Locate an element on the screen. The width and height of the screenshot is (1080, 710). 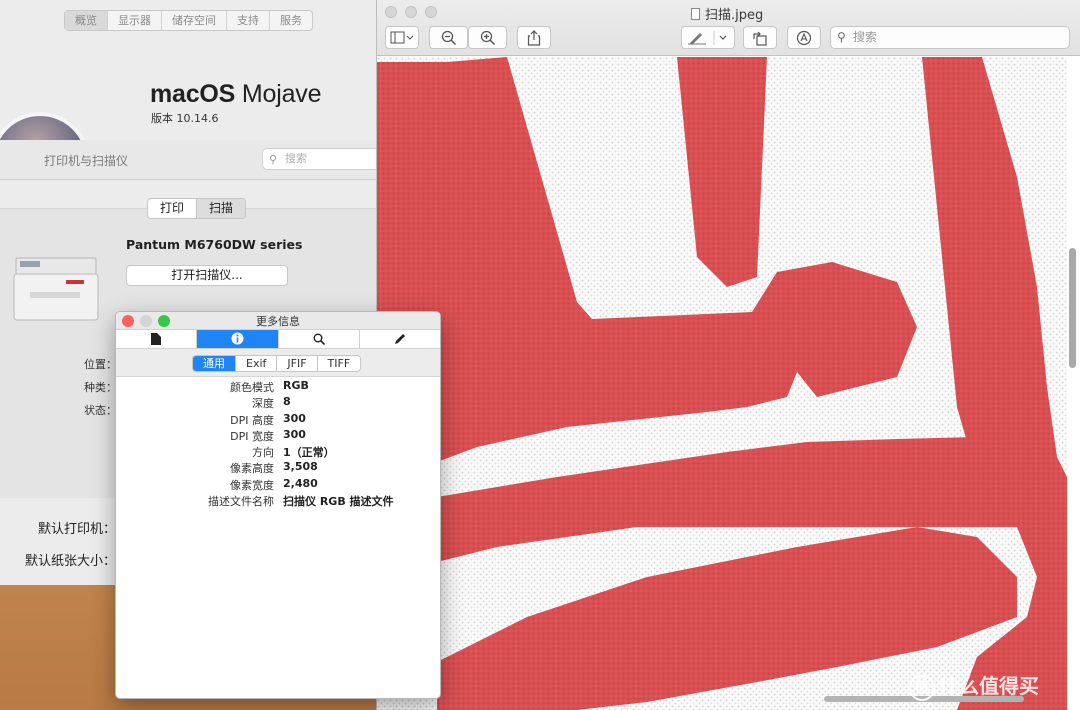
tab-support: 支持 is located at coordinates (248, 20).